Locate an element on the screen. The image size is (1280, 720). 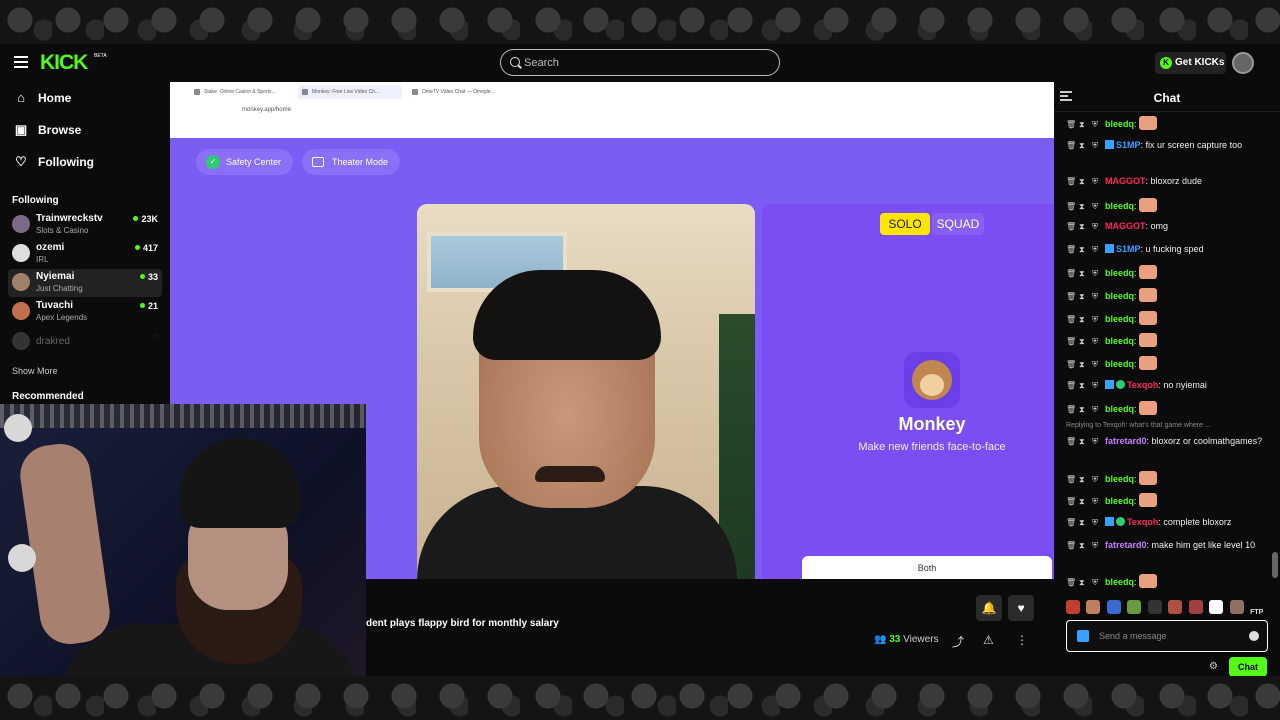
notification-bell-button: 🔔 is located at coordinates (989, 608).